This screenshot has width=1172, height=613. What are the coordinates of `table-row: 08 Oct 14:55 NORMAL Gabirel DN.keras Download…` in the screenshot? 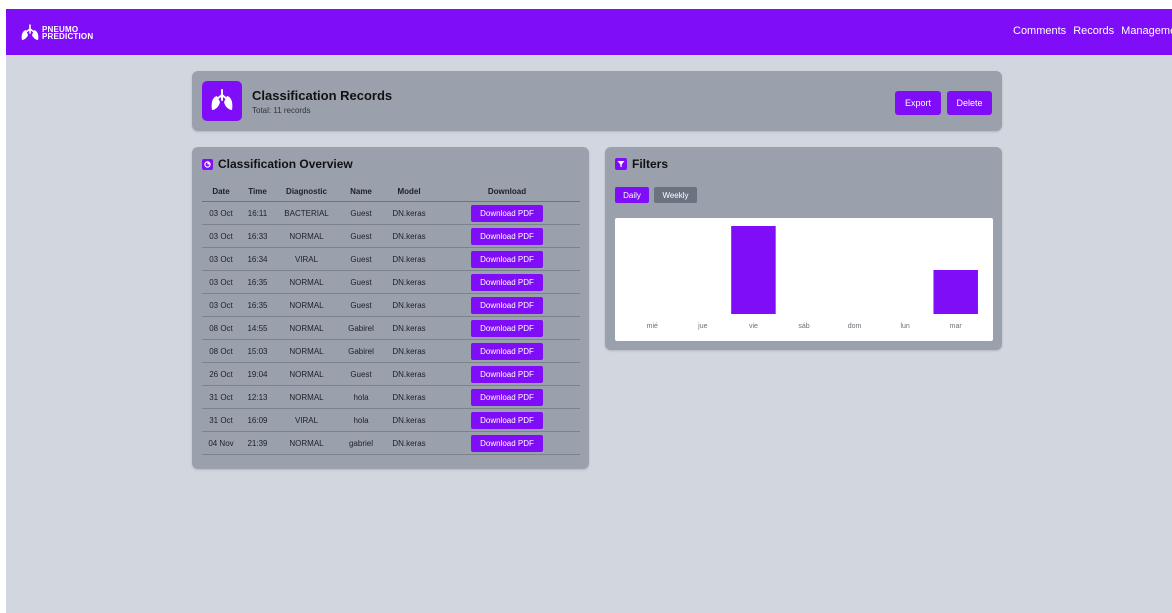 It's located at (391, 328).